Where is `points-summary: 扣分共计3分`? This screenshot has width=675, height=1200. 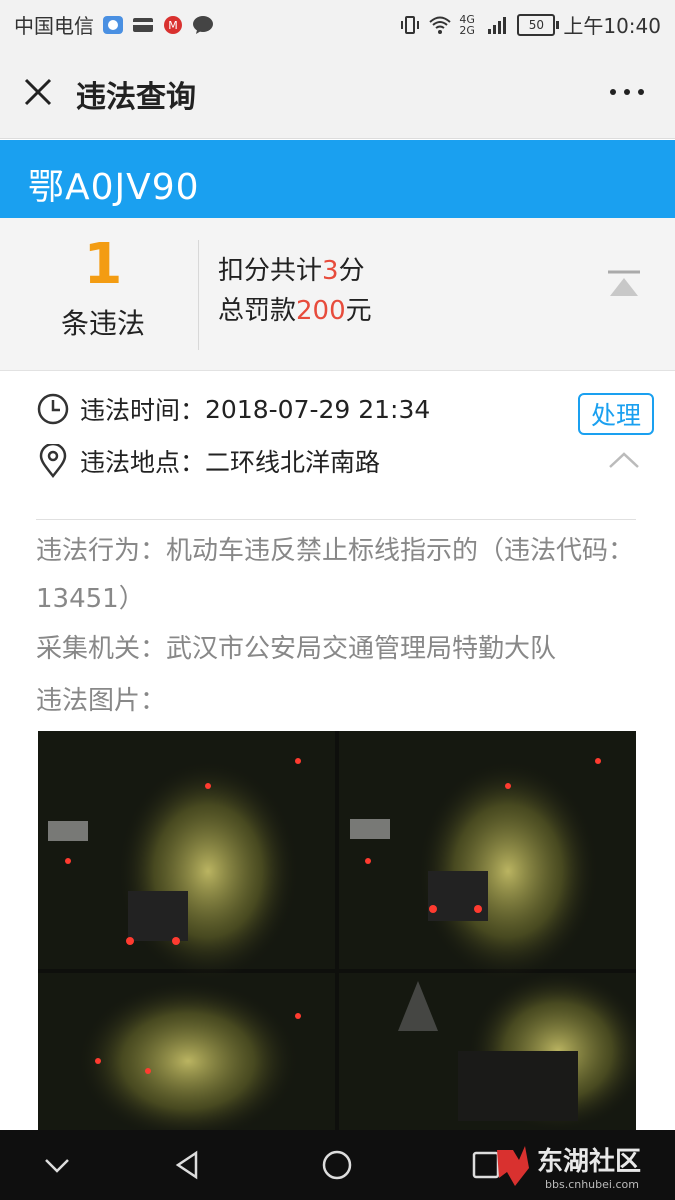 points-summary: 扣分共计3分 is located at coordinates (291, 268).